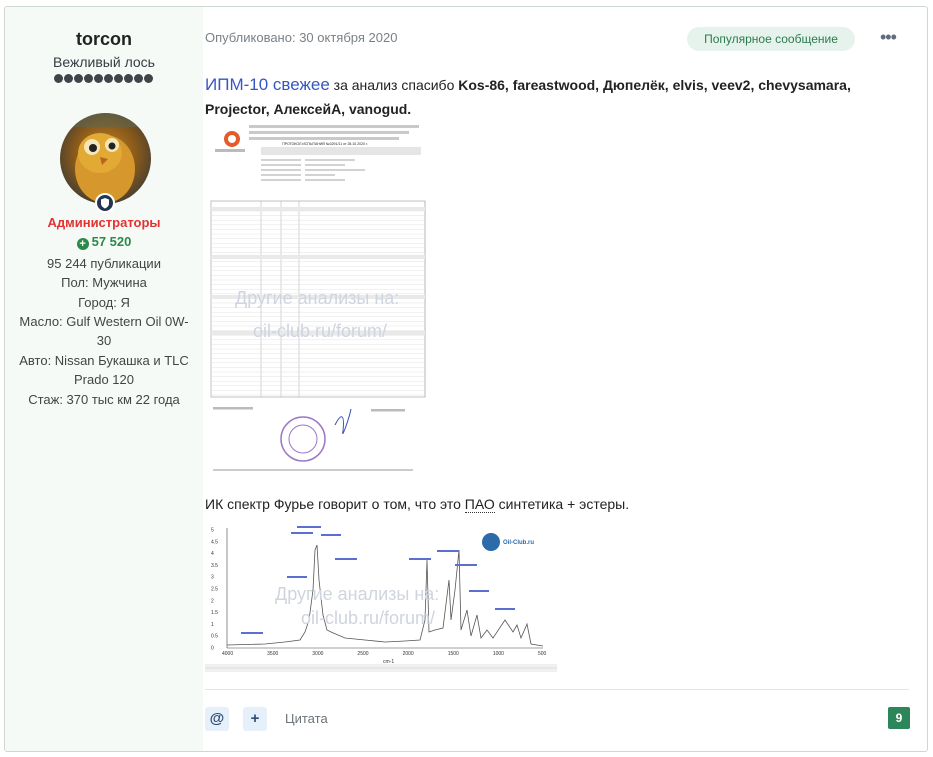 The image size is (933, 757). Describe the element at coordinates (104, 302) in the screenshot. I see `author-city: Город: Я` at that location.